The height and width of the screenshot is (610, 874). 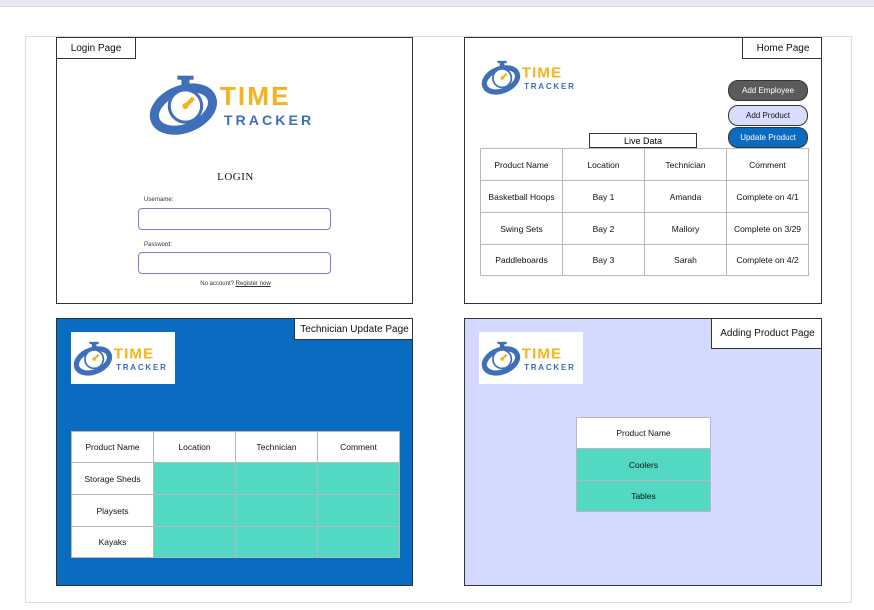 I want to click on table-cell: Complete on 4/2, so click(x=767, y=260).